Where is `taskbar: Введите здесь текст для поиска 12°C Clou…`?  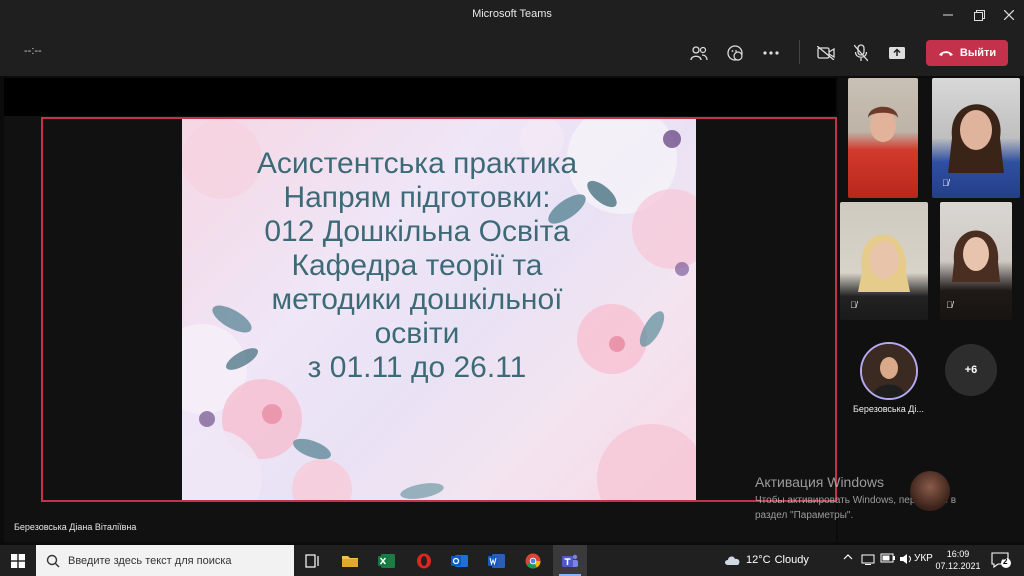 taskbar: Введите здесь текст для поиска 12°C Clou… is located at coordinates (512, 560).